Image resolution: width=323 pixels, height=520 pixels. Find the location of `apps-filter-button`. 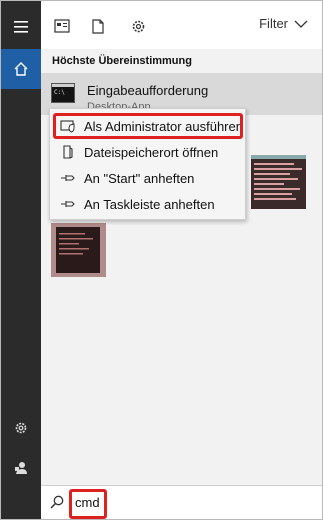

apps-filter-button is located at coordinates (62, 26).